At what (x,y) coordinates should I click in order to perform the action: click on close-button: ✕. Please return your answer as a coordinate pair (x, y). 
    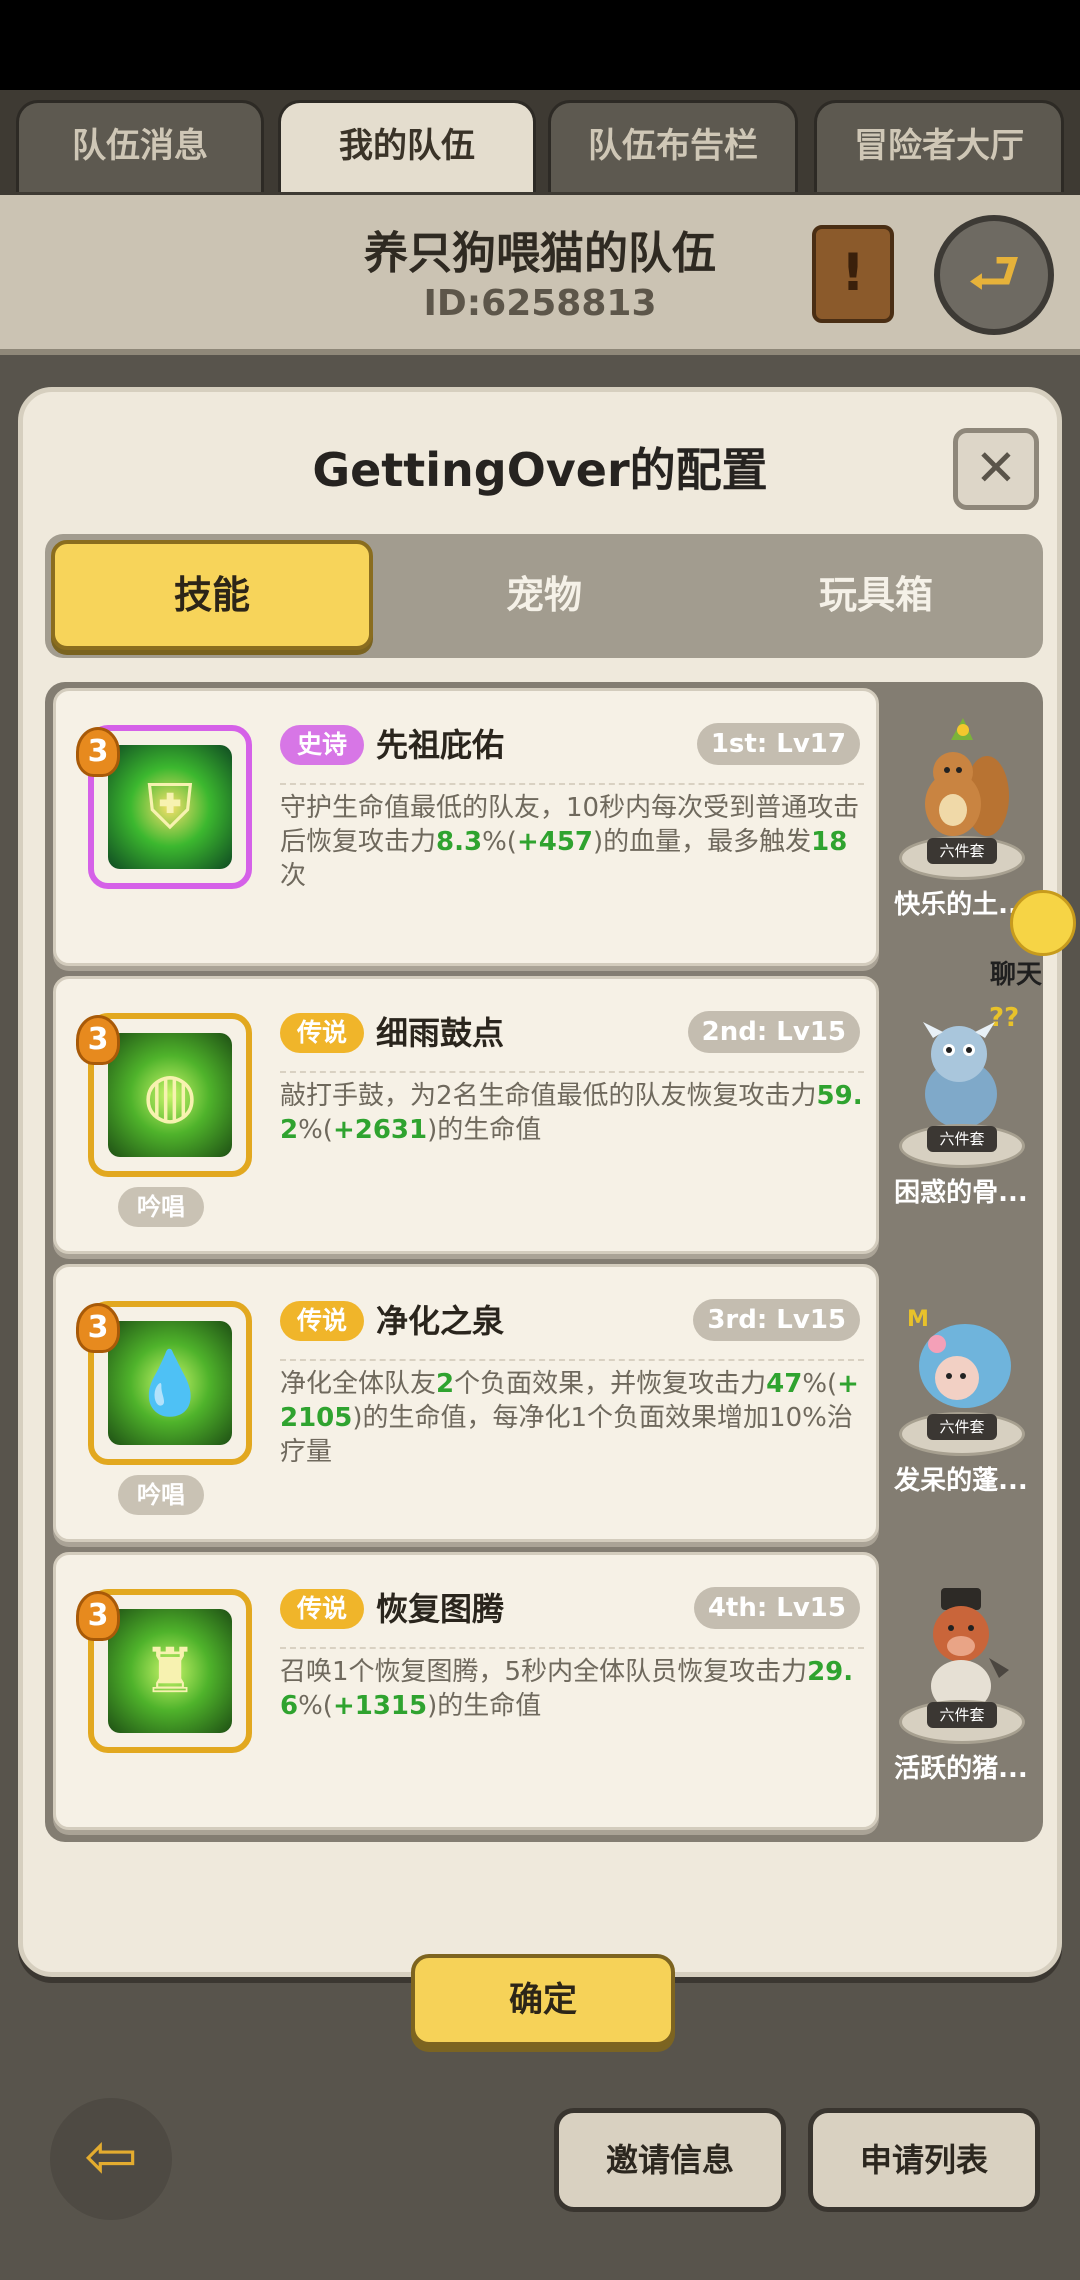
    Looking at the image, I should click on (996, 469).